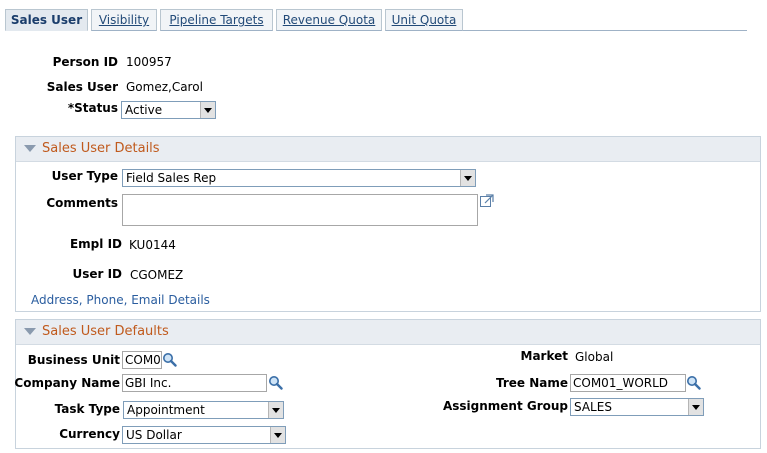 The width and height of the screenshot is (767, 453). What do you see at coordinates (300, 210) in the screenshot?
I see `comments-textarea` at bounding box center [300, 210].